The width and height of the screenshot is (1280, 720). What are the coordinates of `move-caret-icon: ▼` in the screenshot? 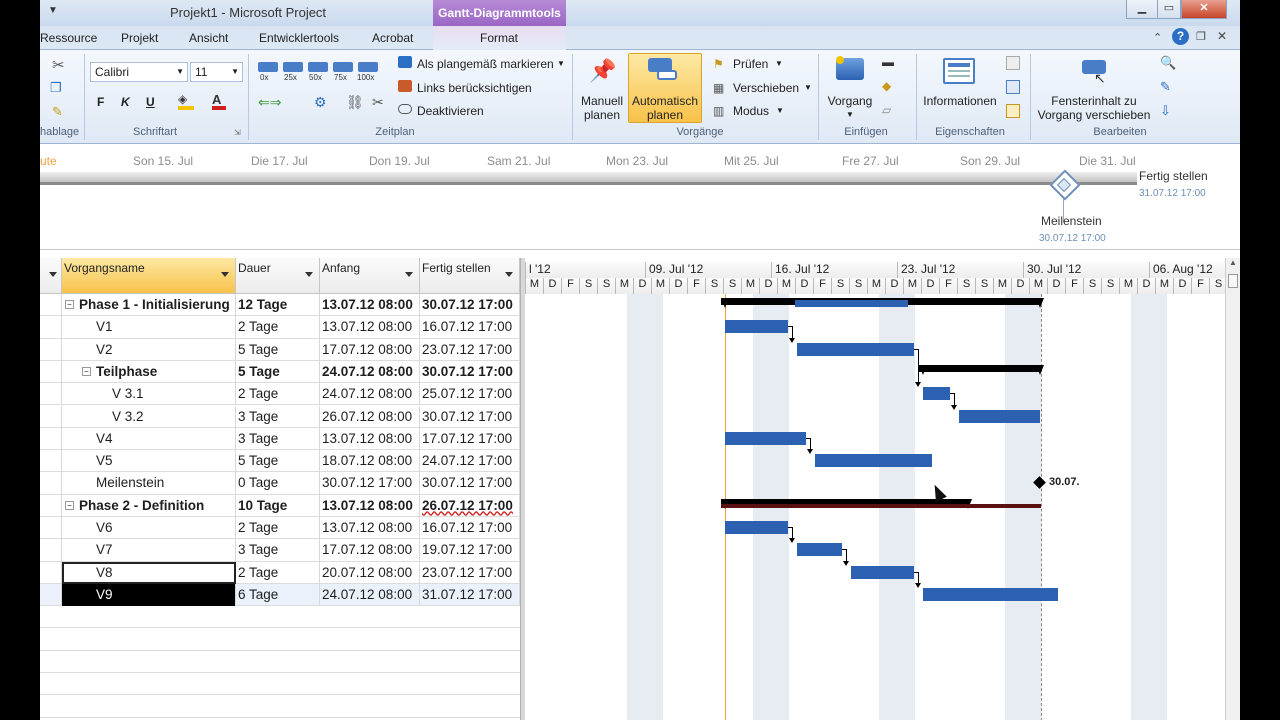 It's located at (808, 87).